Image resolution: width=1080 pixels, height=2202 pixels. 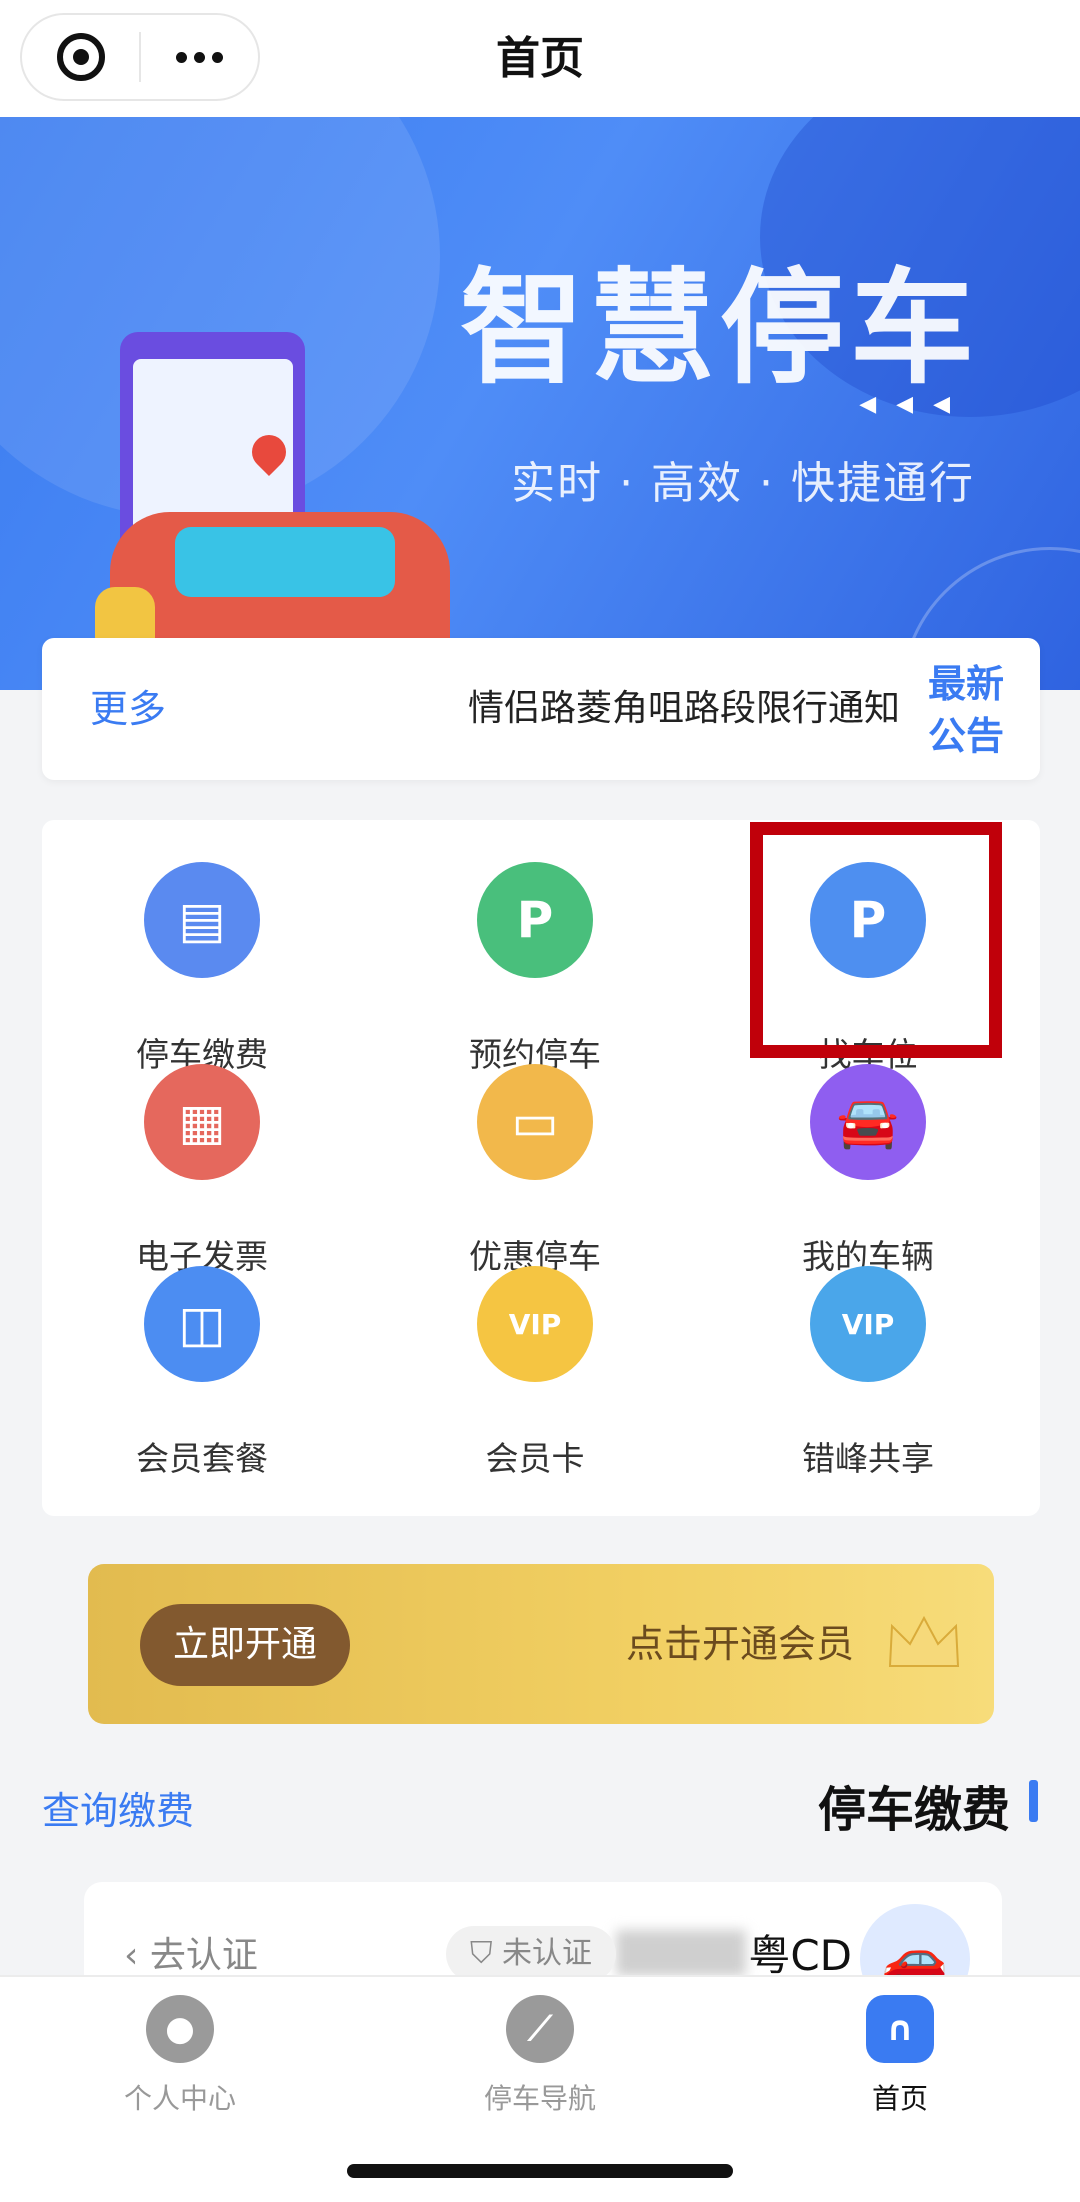 I want to click on icon-glyph: P, so click(x=535, y=920).